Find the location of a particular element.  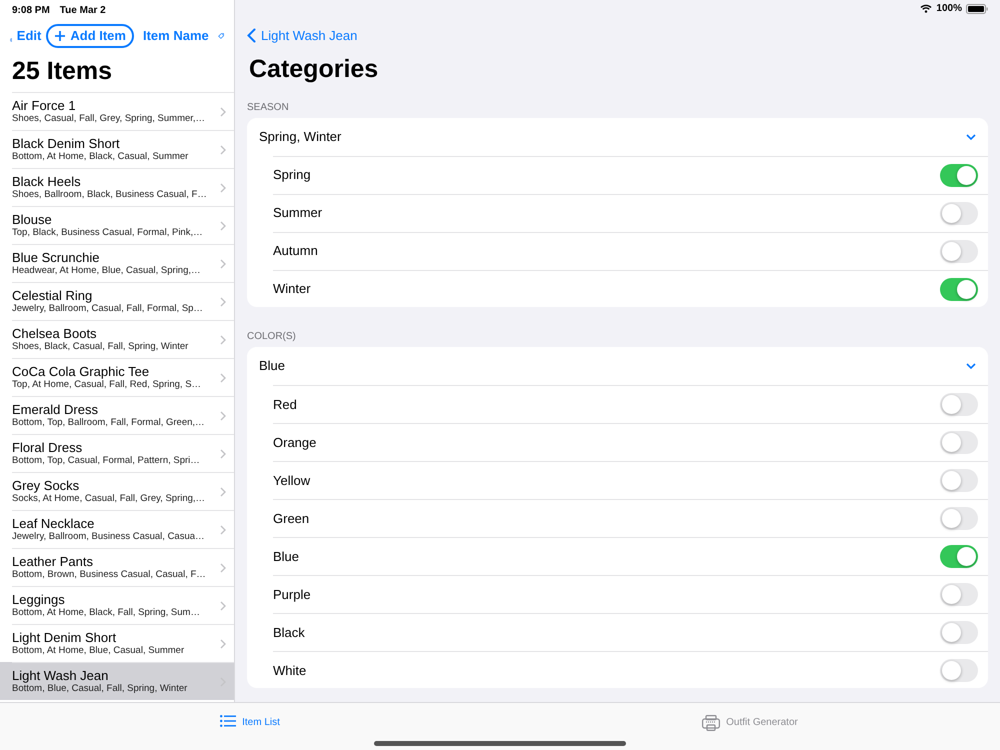

plus-icon is located at coordinates (60, 36).